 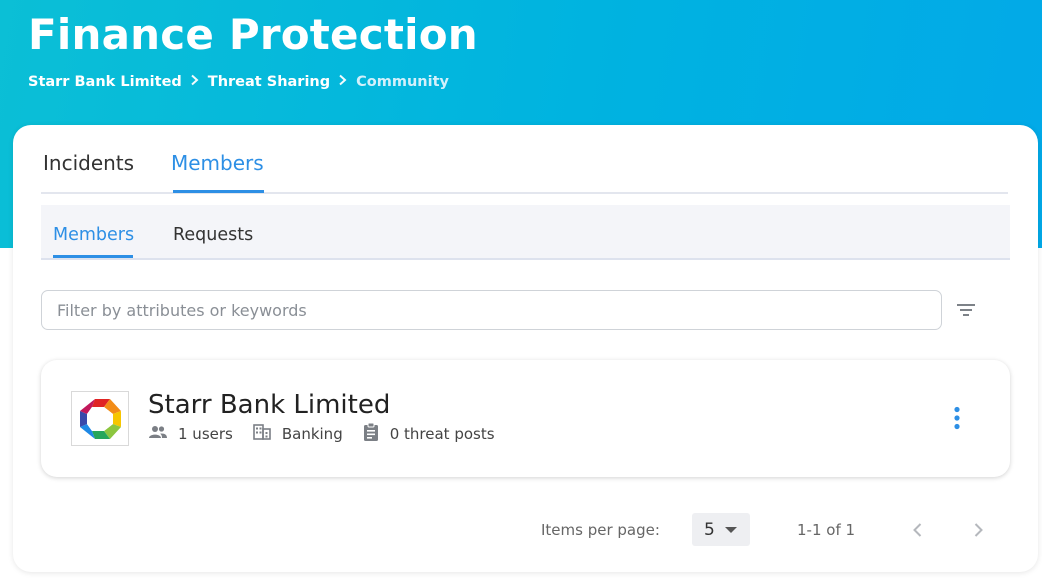 What do you see at coordinates (312, 434) in the screenshot?
I see `member-sector-label: Banking` at bounding box center [312, 434].